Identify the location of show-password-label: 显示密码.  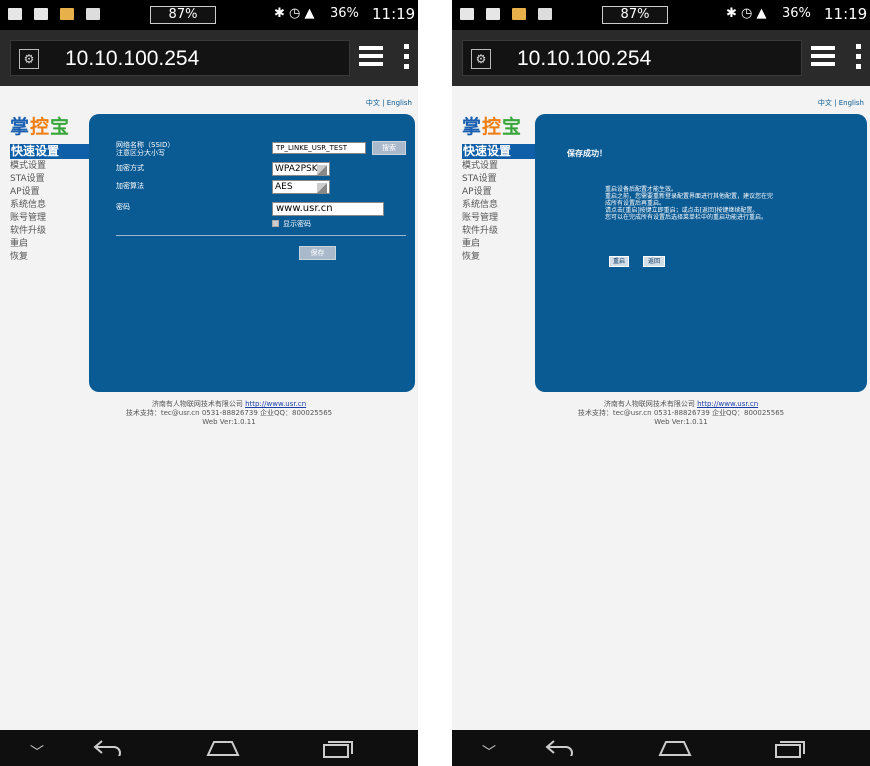
(297, 224).